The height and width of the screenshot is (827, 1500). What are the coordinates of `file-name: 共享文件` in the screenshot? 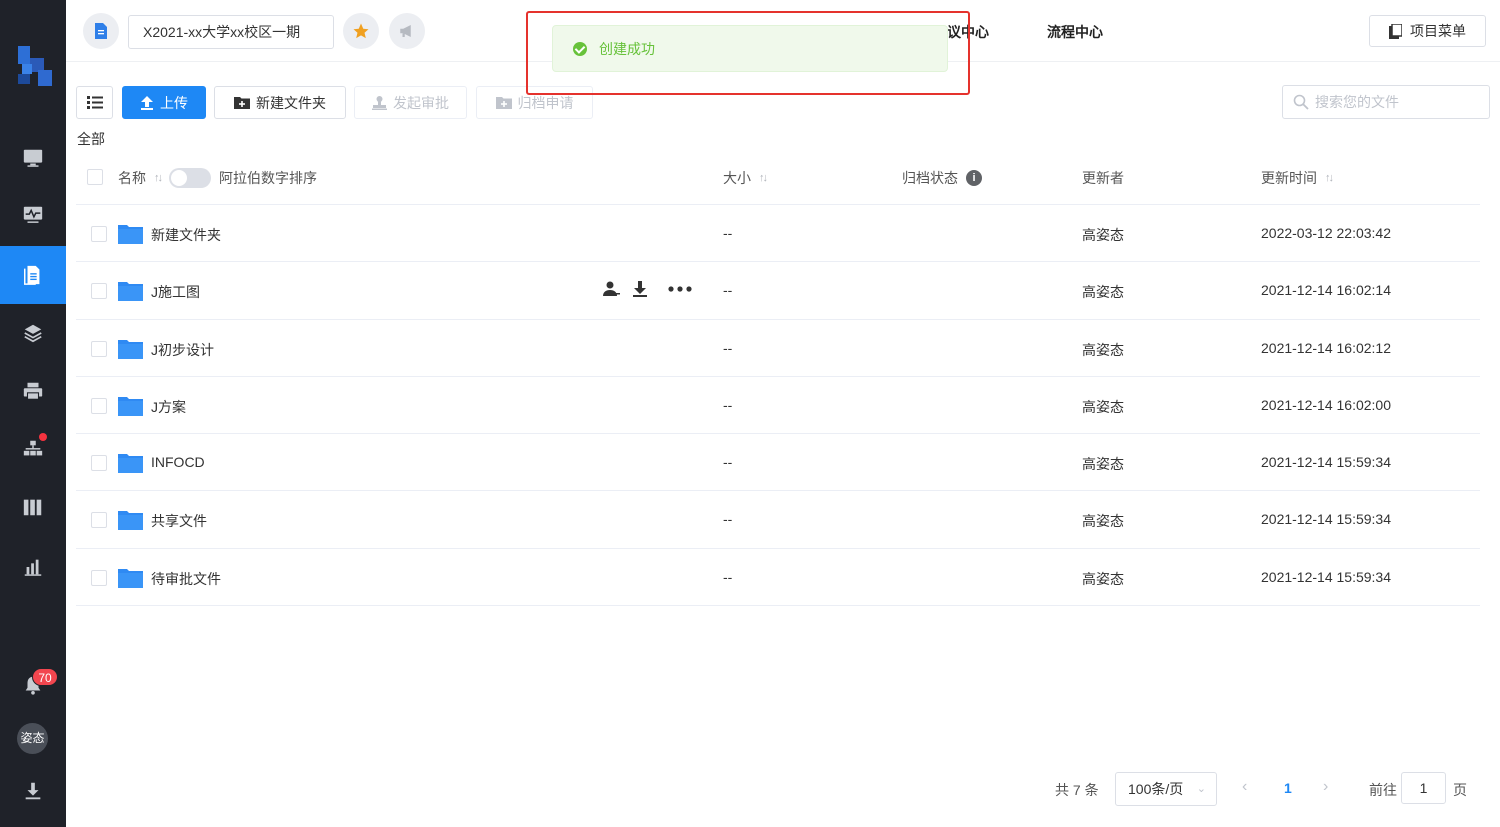 It's located at (179, 521).